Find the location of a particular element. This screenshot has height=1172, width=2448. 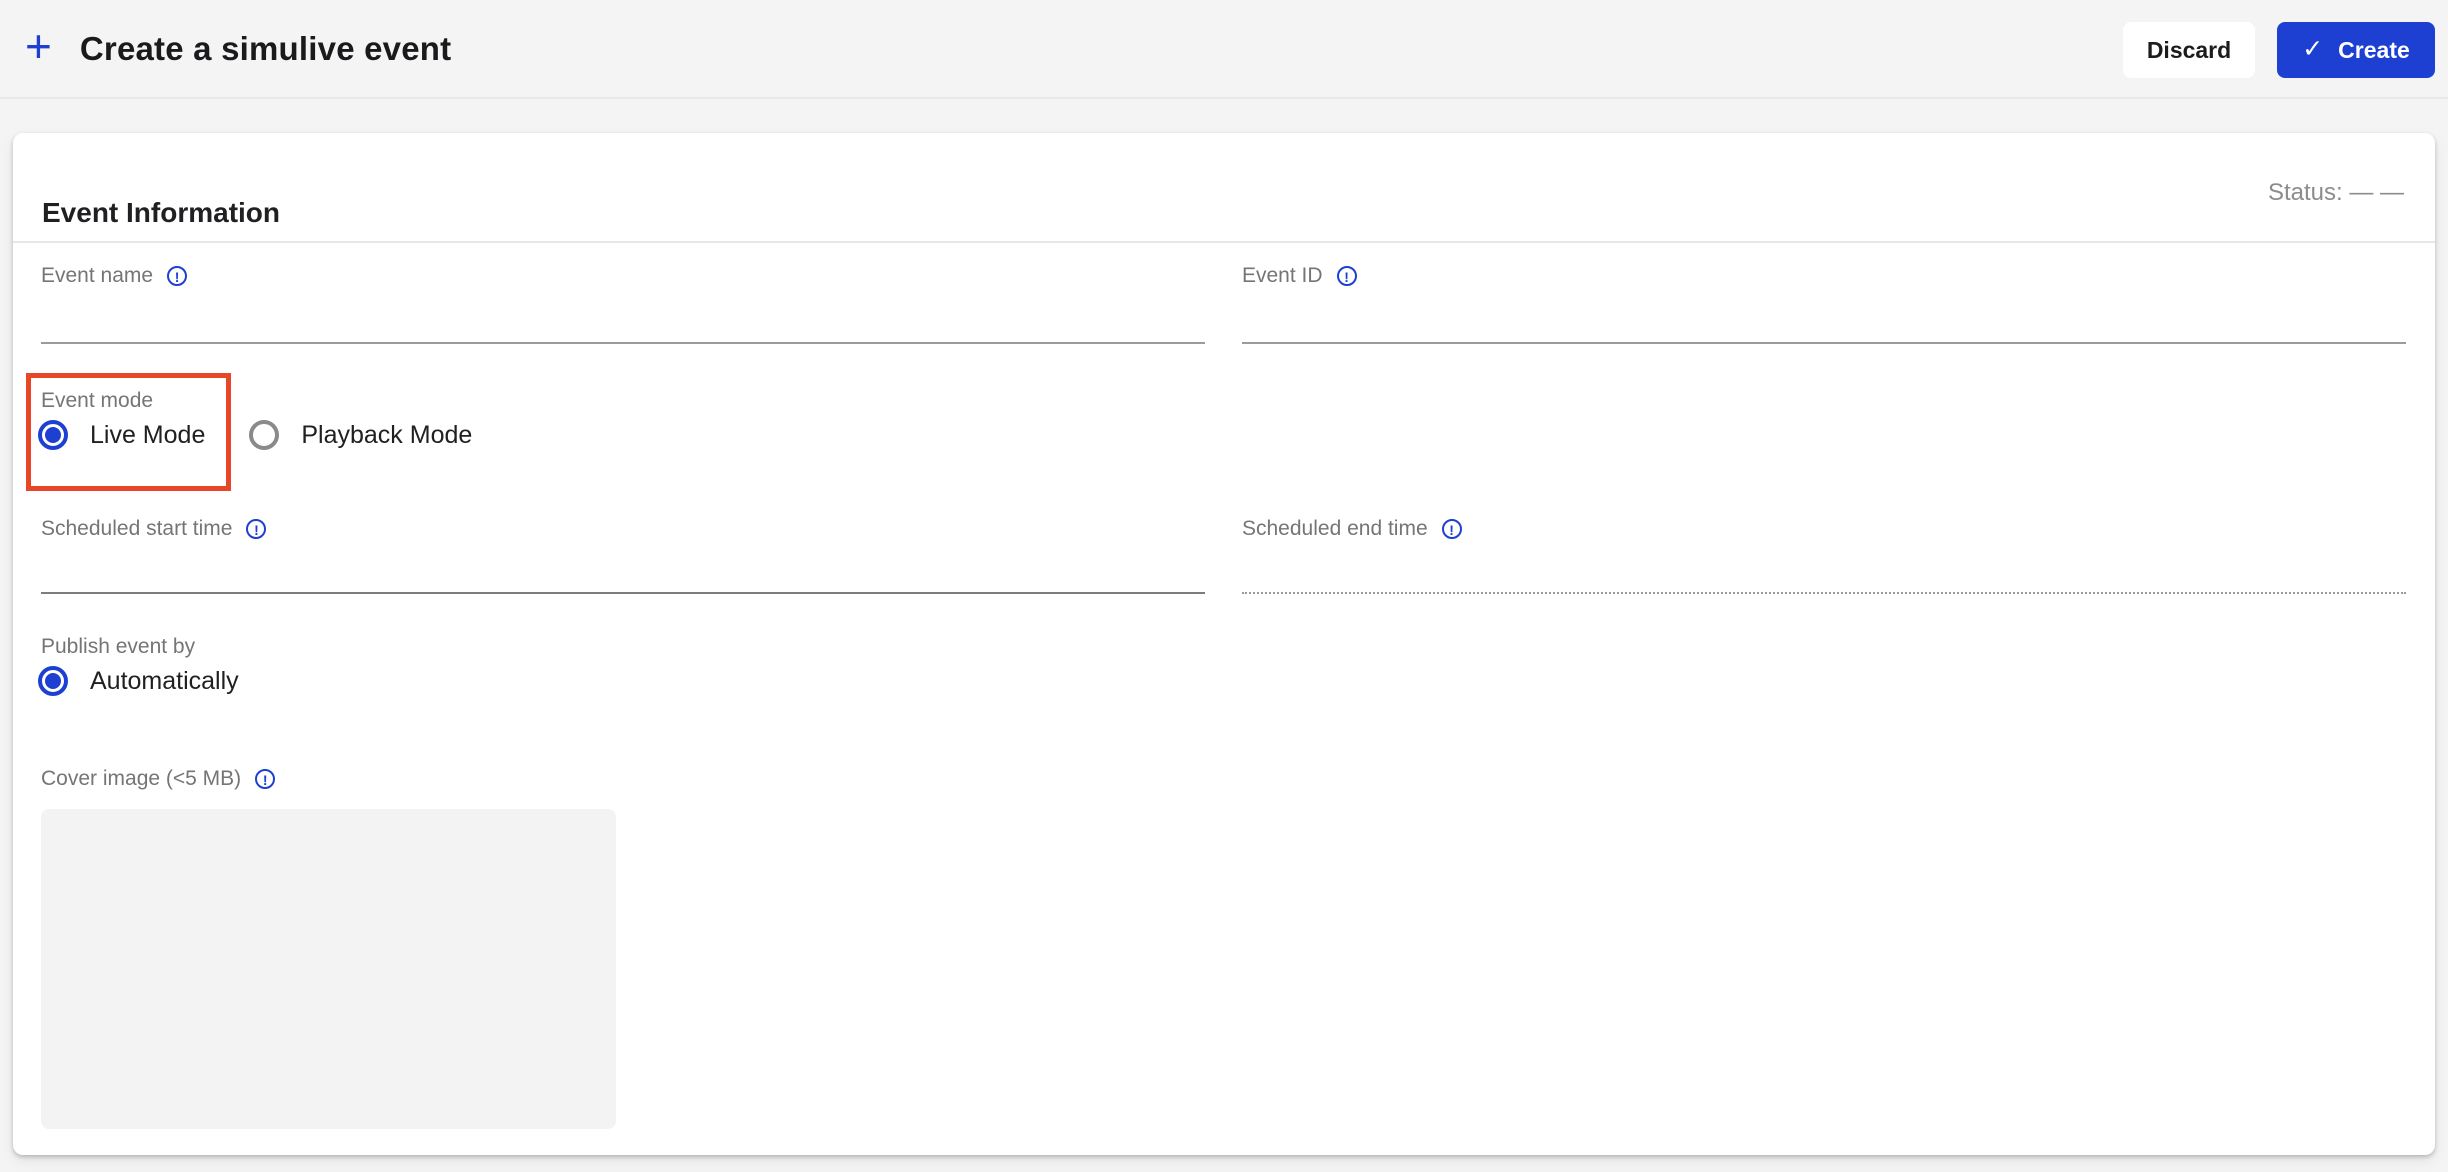

event-mode-radio-group: Live Mode Playback Mode is located at coordinates (255, 435).